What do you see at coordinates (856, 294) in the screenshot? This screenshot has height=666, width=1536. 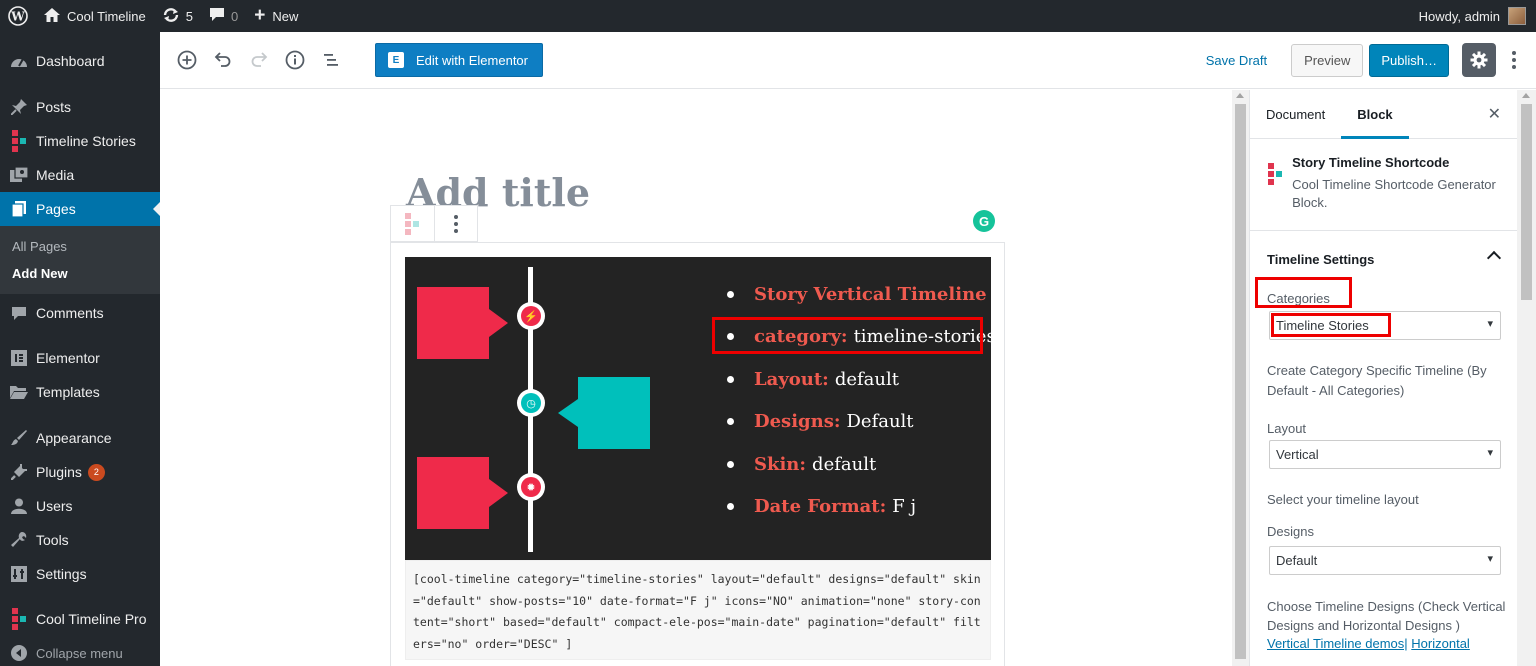 I see `list-item: Story Vertical Timeline` at bounding box center [856, 294].